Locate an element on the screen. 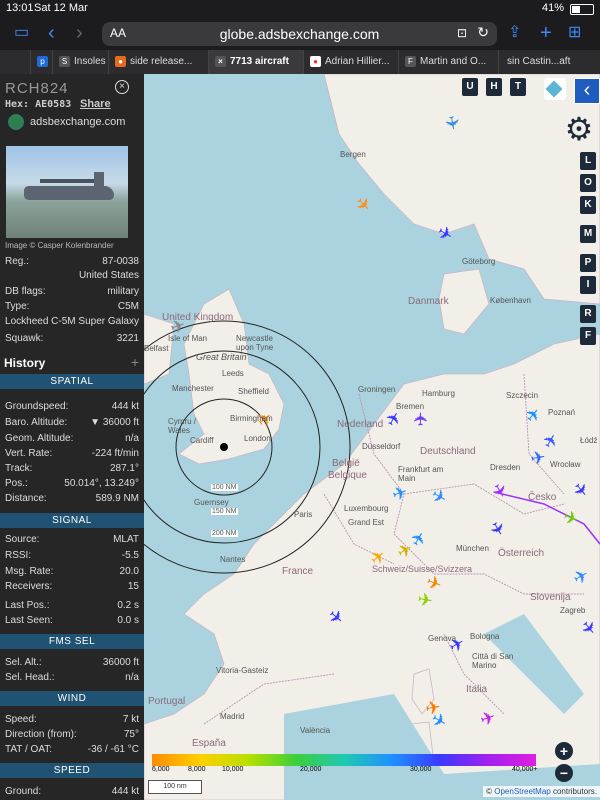 This screenshot has height=800, width=600. country-label: Danmark is located at coordinates (428, 301).